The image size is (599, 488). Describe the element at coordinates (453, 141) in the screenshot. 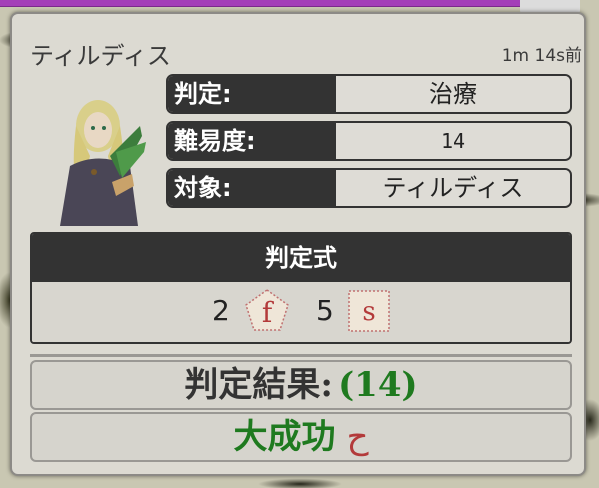

I see `check-row-value: 14` at that location.